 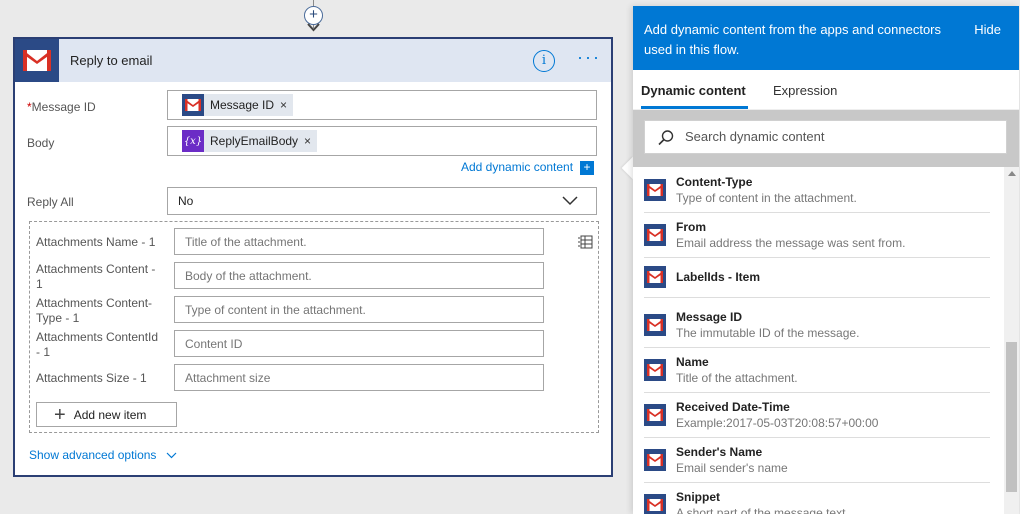 I want to click on item-name: Sender's Name, so click(x=719, y=452).